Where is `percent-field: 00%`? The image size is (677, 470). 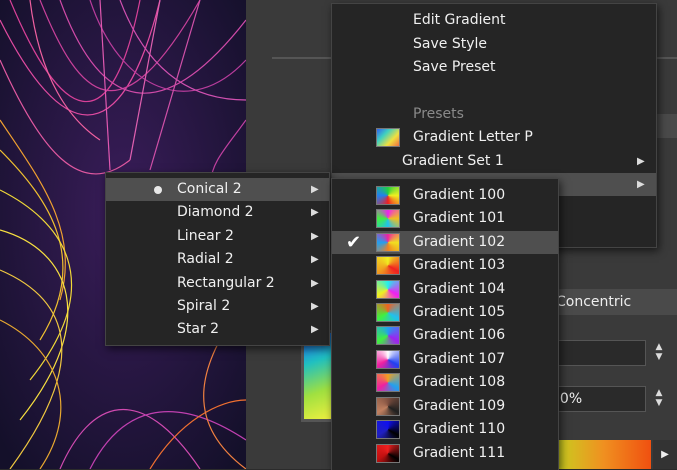
percent-field: 00% is located at coordinates (596, 399).